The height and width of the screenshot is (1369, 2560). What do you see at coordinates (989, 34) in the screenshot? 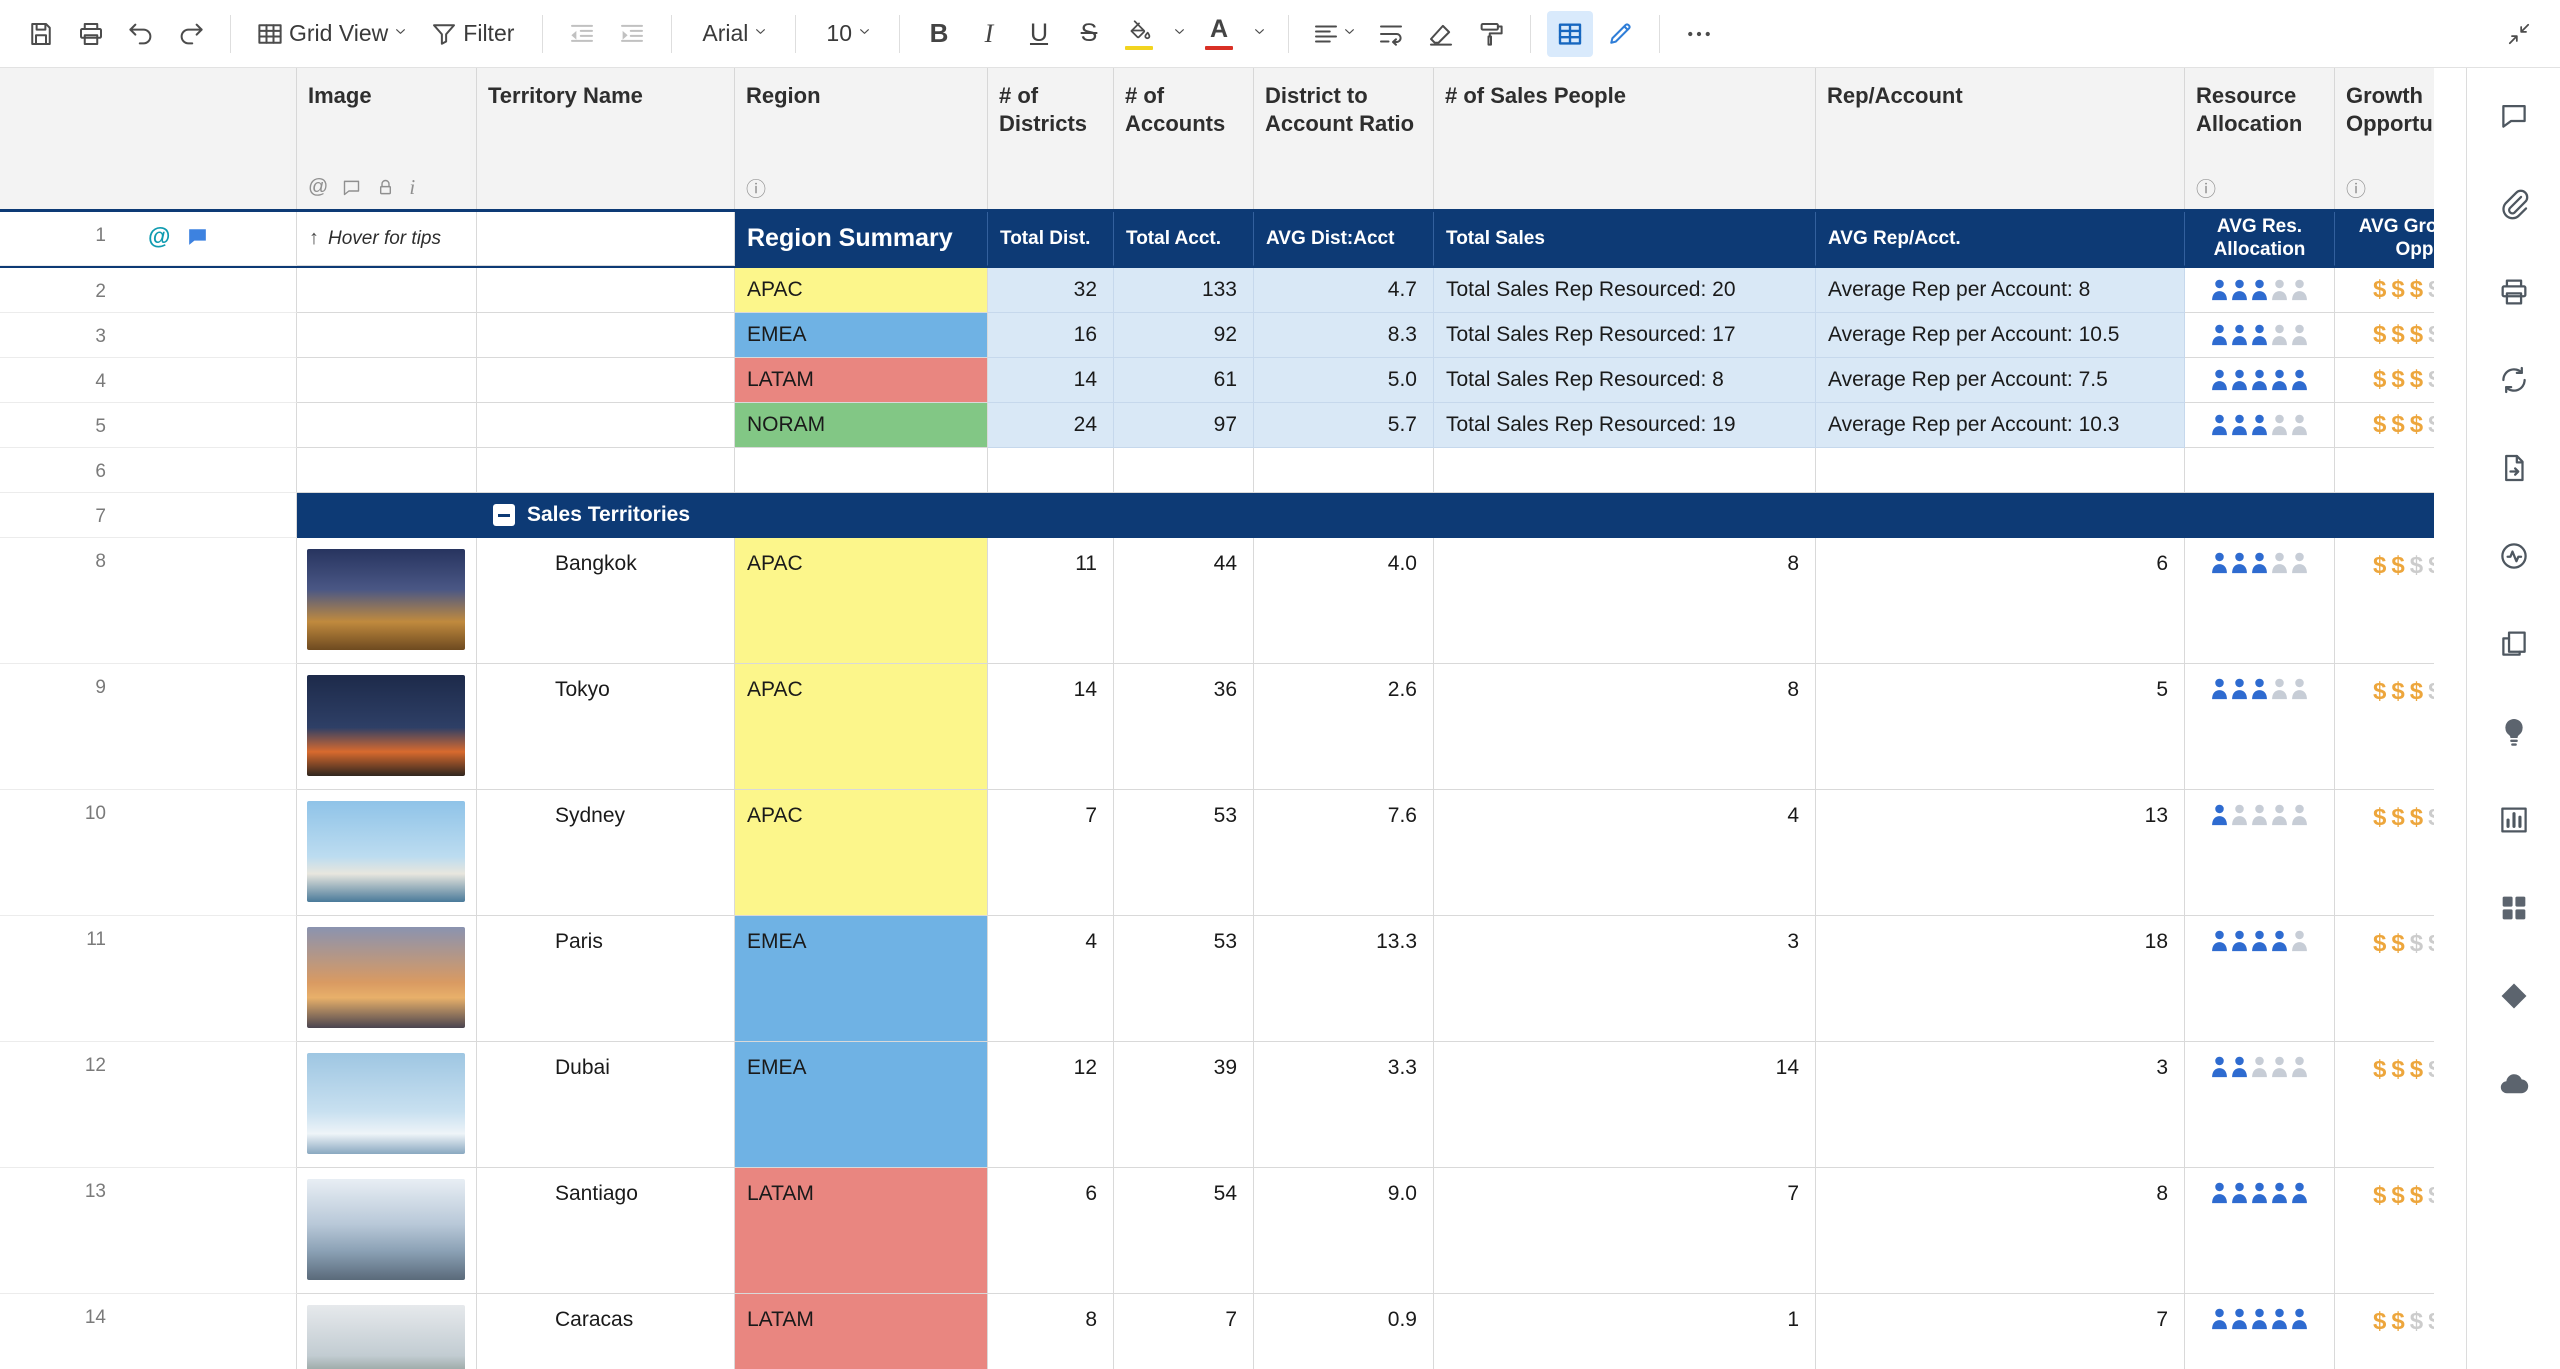
I see `italic-button: I` at bounding box center [989, 34].